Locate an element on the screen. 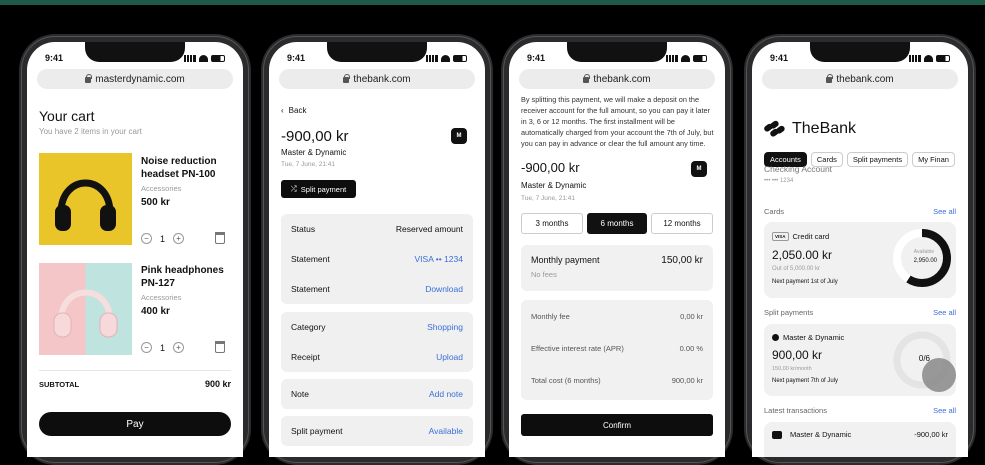 The image size is (985, 465). latest-section-header: Latest transactions See all is located at coordinates (860, 410).